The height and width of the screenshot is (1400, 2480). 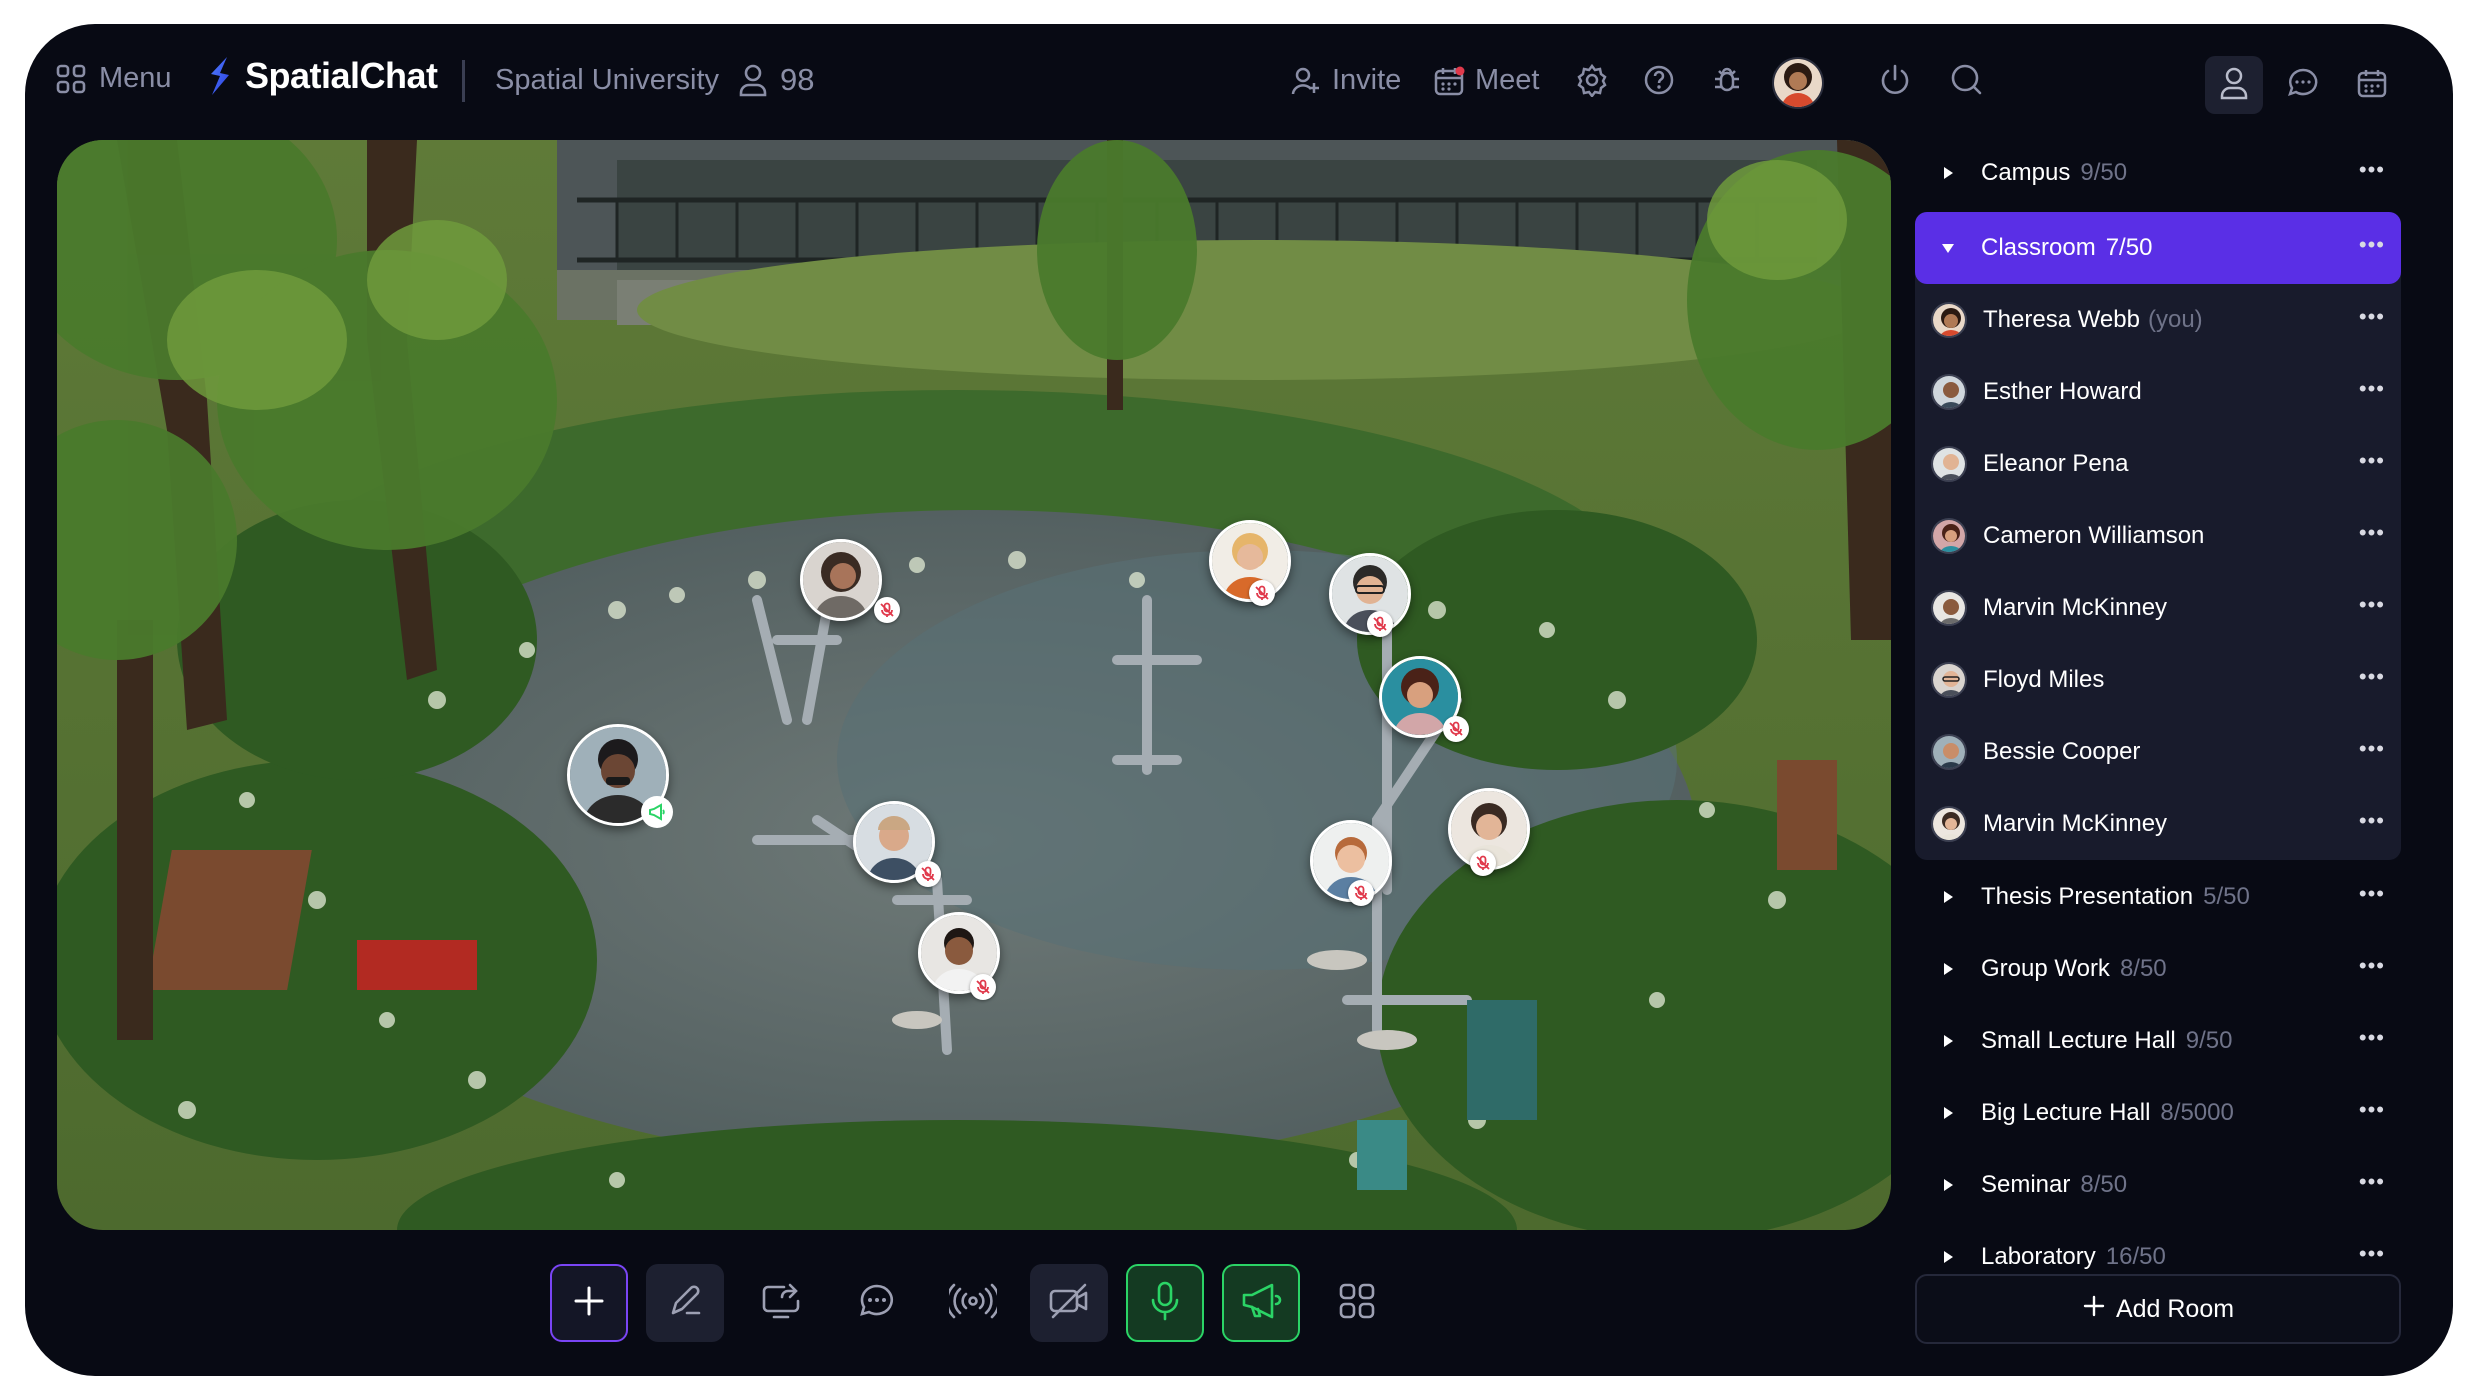 I want to click on microphone-button, so click(x=1165, y=1303).